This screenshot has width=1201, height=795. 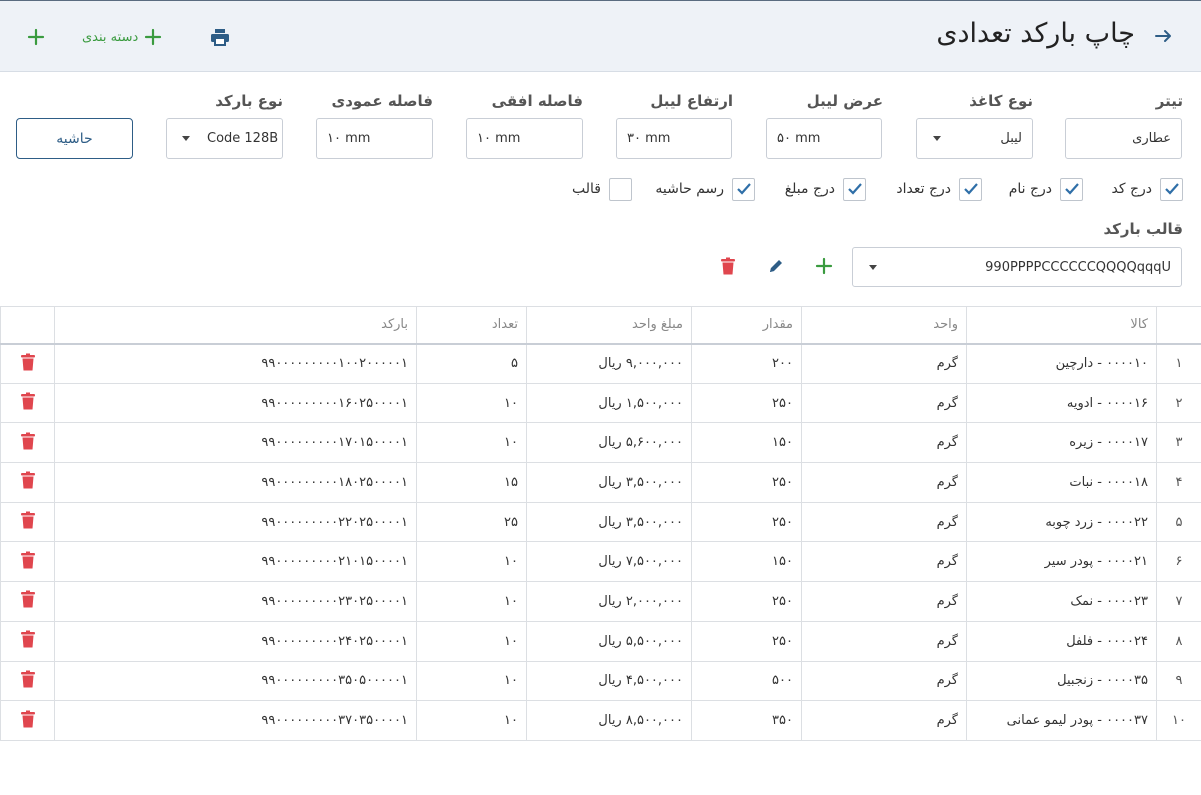 What do you see at coordinates (1178, 562) in the screenshot?
I see `row-index: ۶` at bounding box center [1178, 562].